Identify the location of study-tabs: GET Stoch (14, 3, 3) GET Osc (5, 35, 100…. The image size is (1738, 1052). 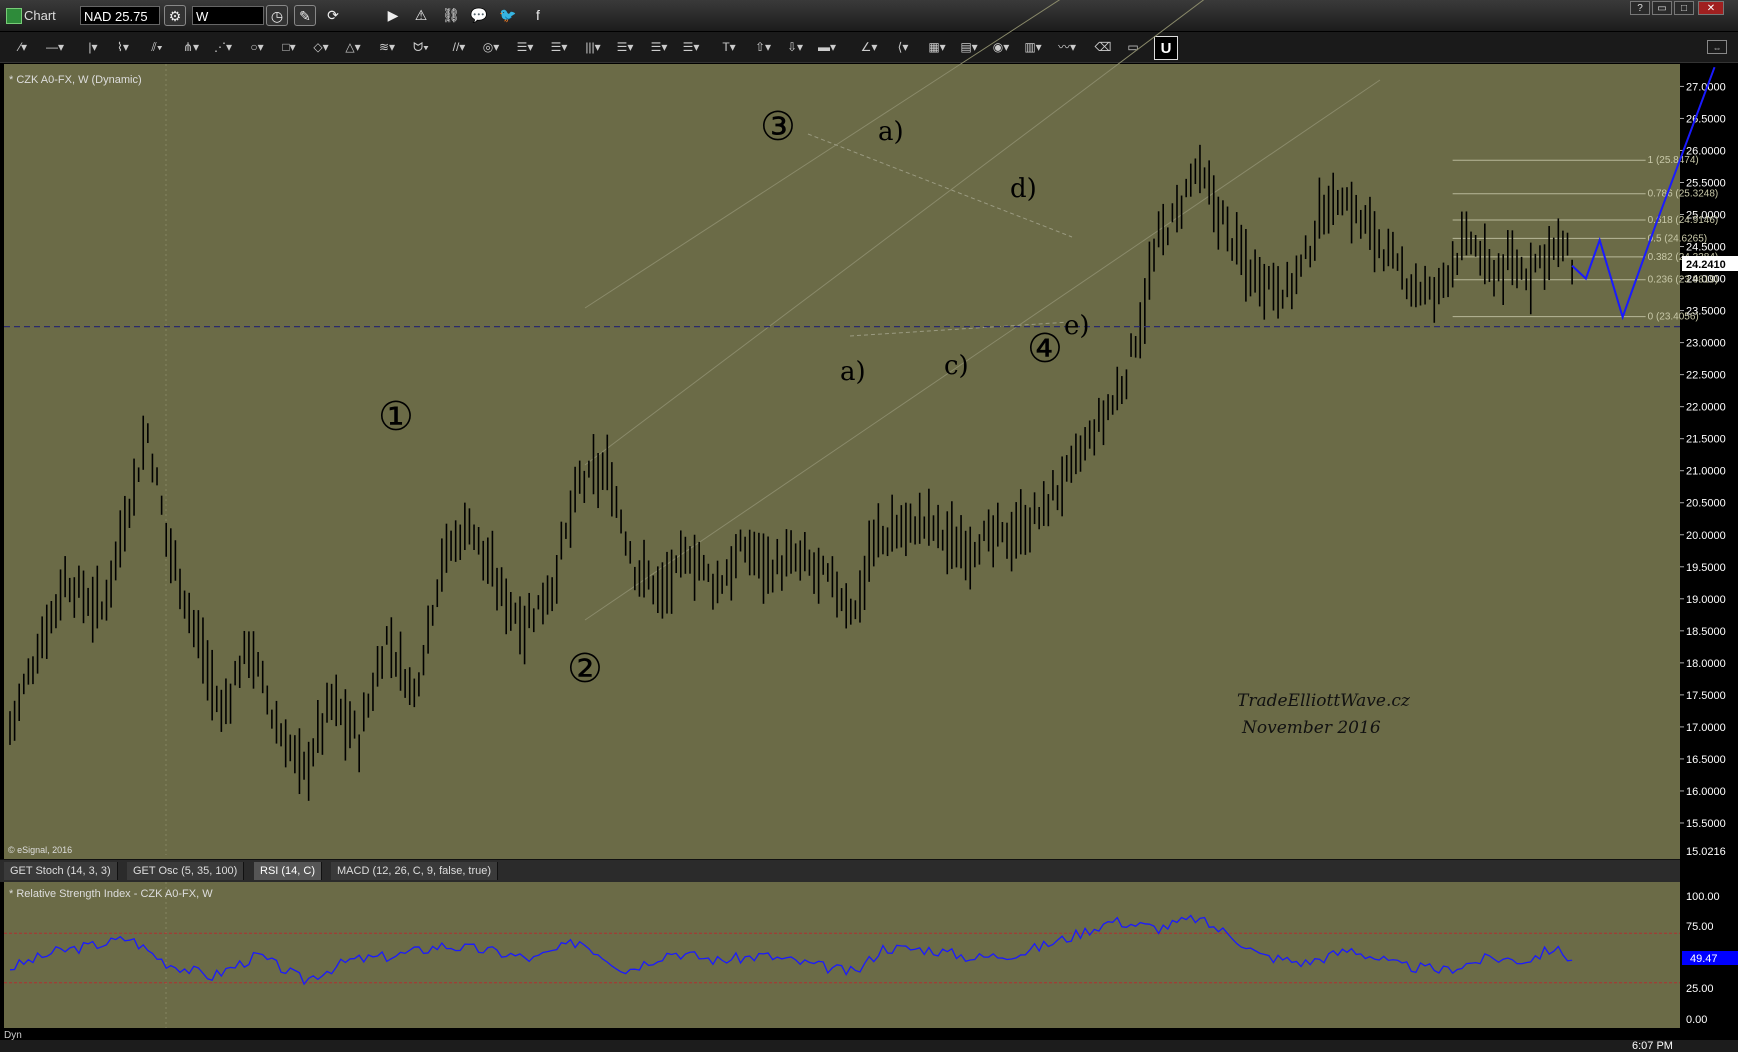
(840, 870).